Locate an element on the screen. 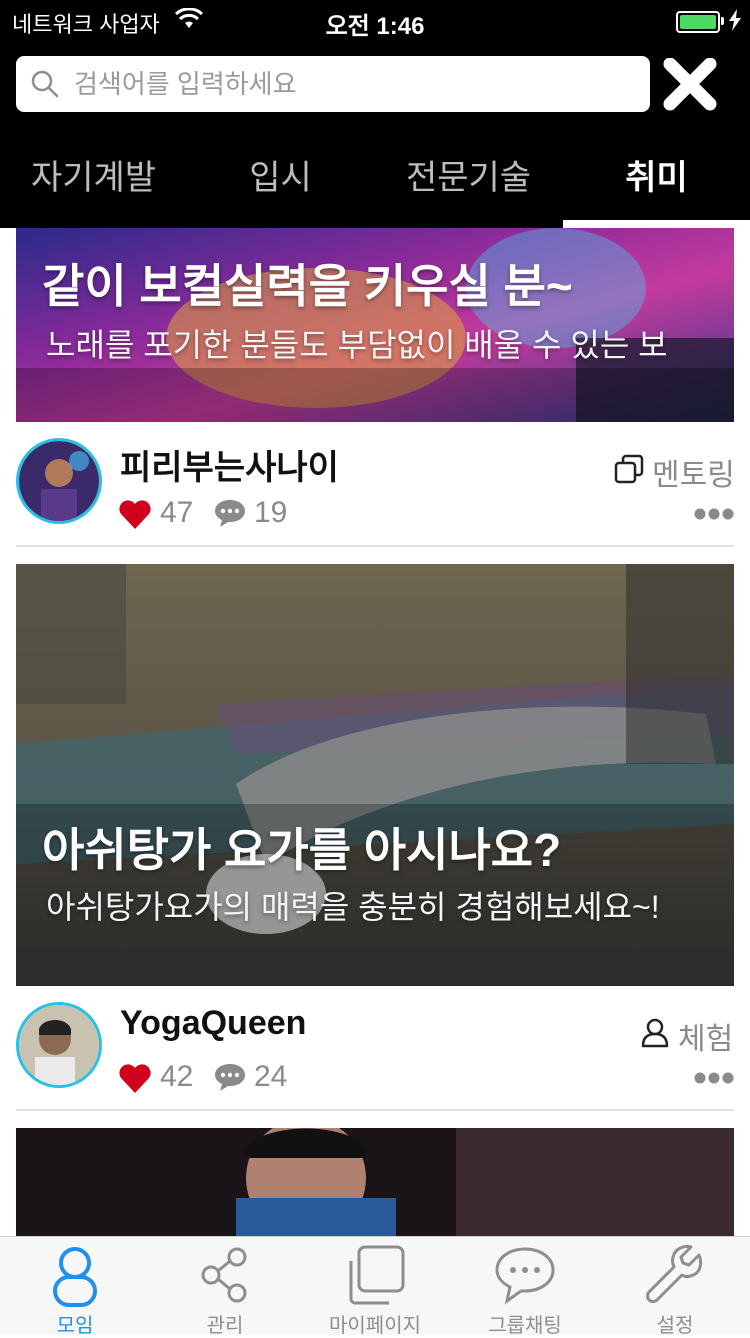 Image resolution: width=750 pixels, height=1338 pixels. card-type: 체험 is located at coordinates (687, 1035).